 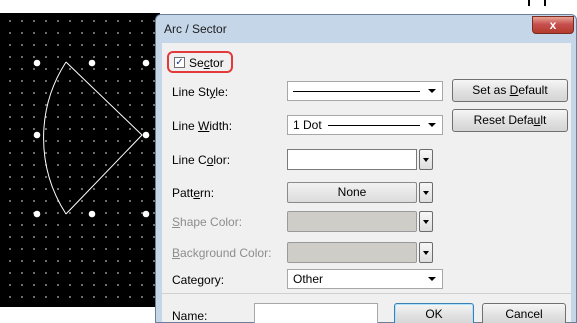 What do you see at coordinates (524, 313) in the screenshot?
I see `cancel-button: Cancel` at bounding box center [524, 313].